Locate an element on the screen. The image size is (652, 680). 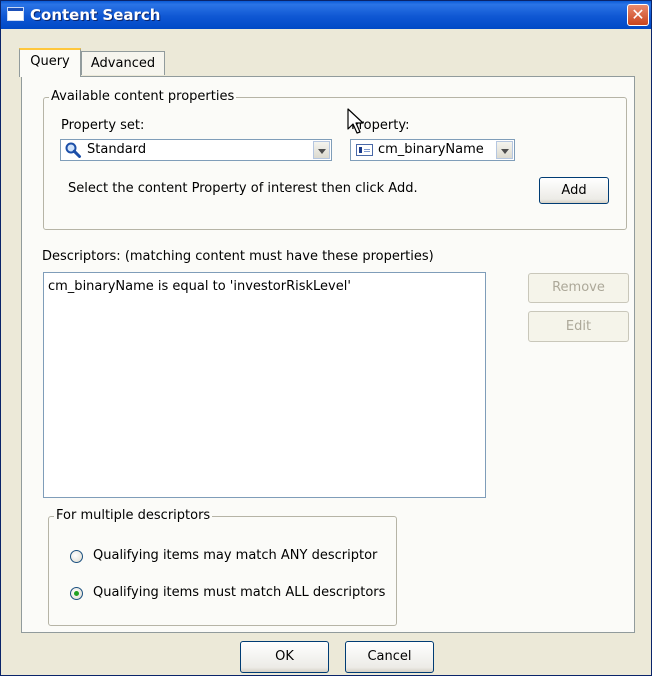
property-value: cm_binaryName is located at coordinates (431, 149).